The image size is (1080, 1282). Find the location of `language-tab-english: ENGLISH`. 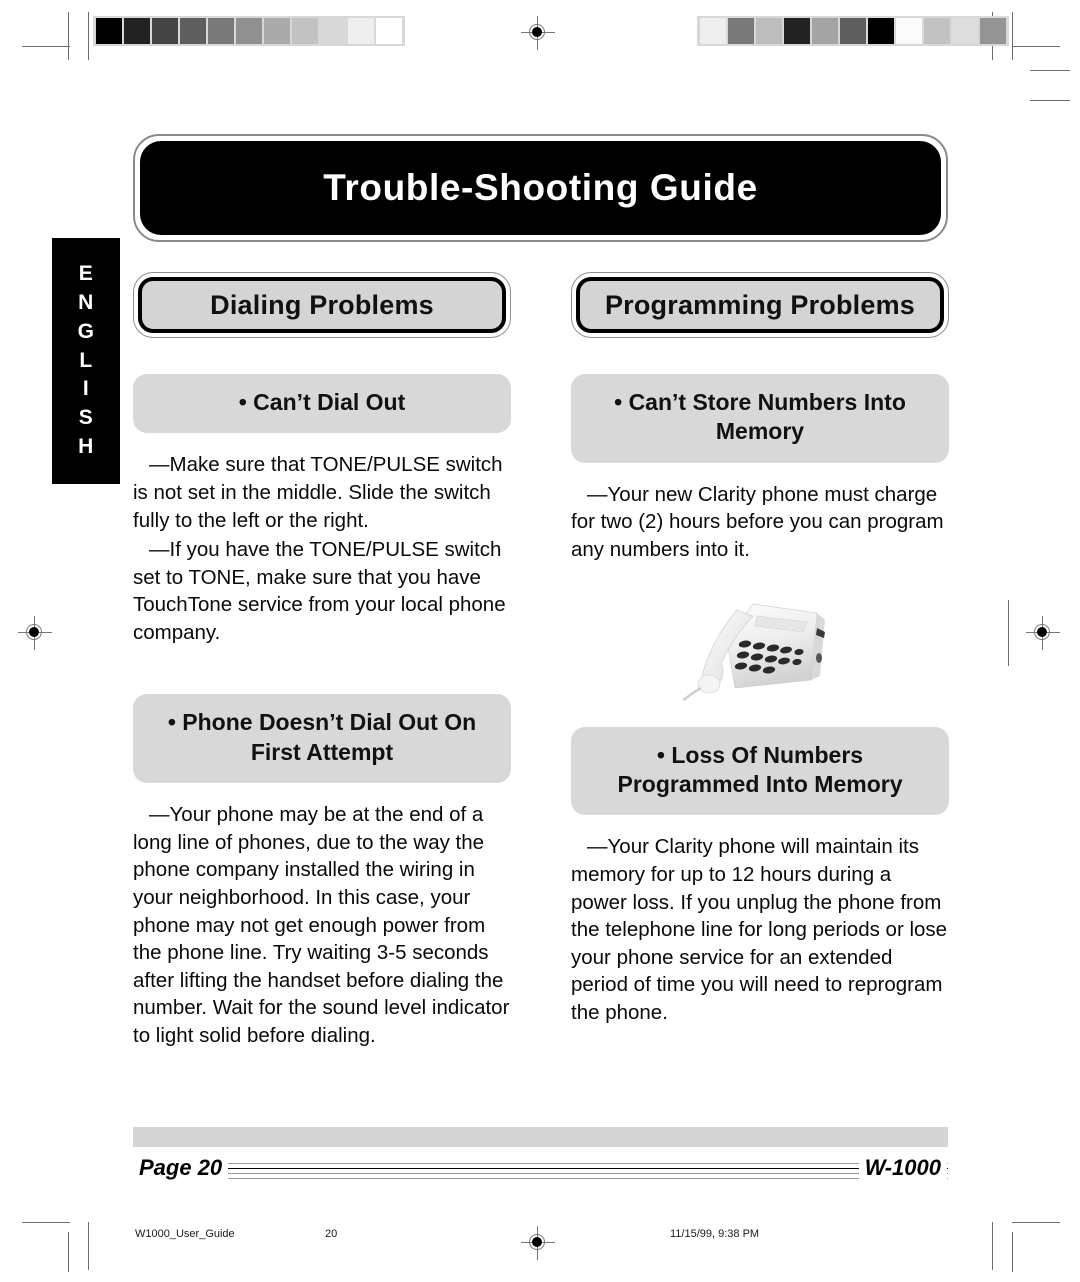

language-tab-english: ENGLISH is located at coordinates (86, 361).